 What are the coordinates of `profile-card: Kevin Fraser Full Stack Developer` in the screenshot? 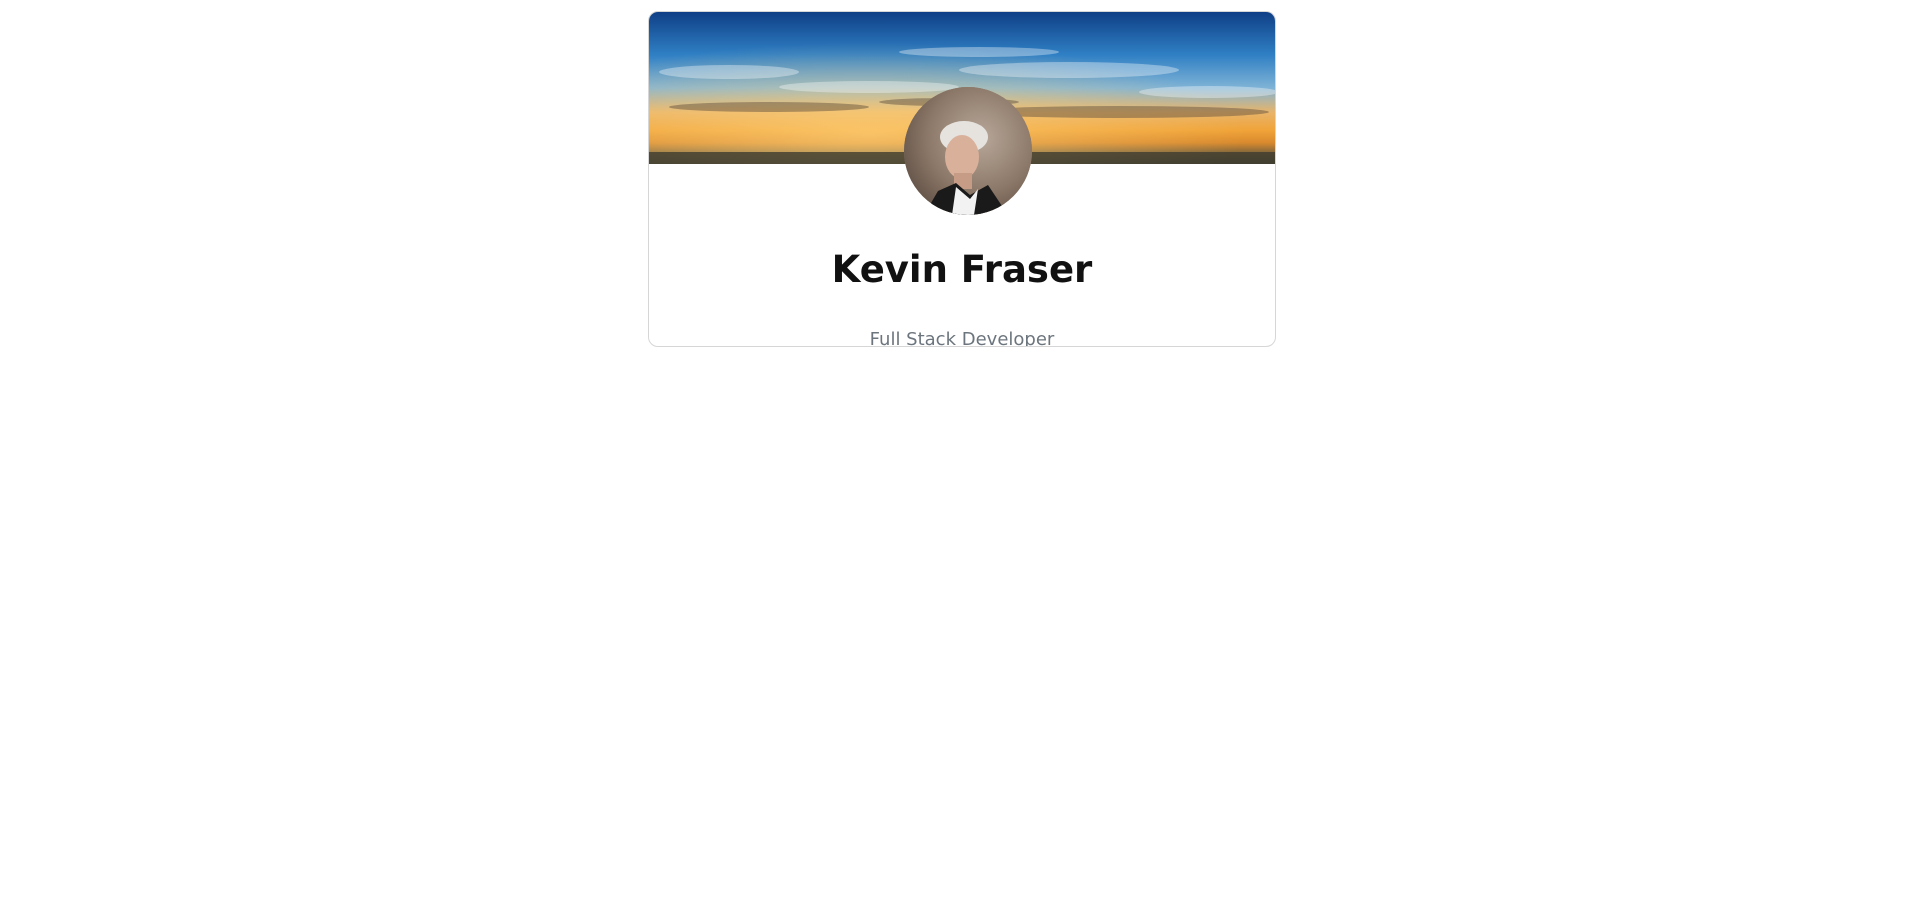 It's located at (962, 179).